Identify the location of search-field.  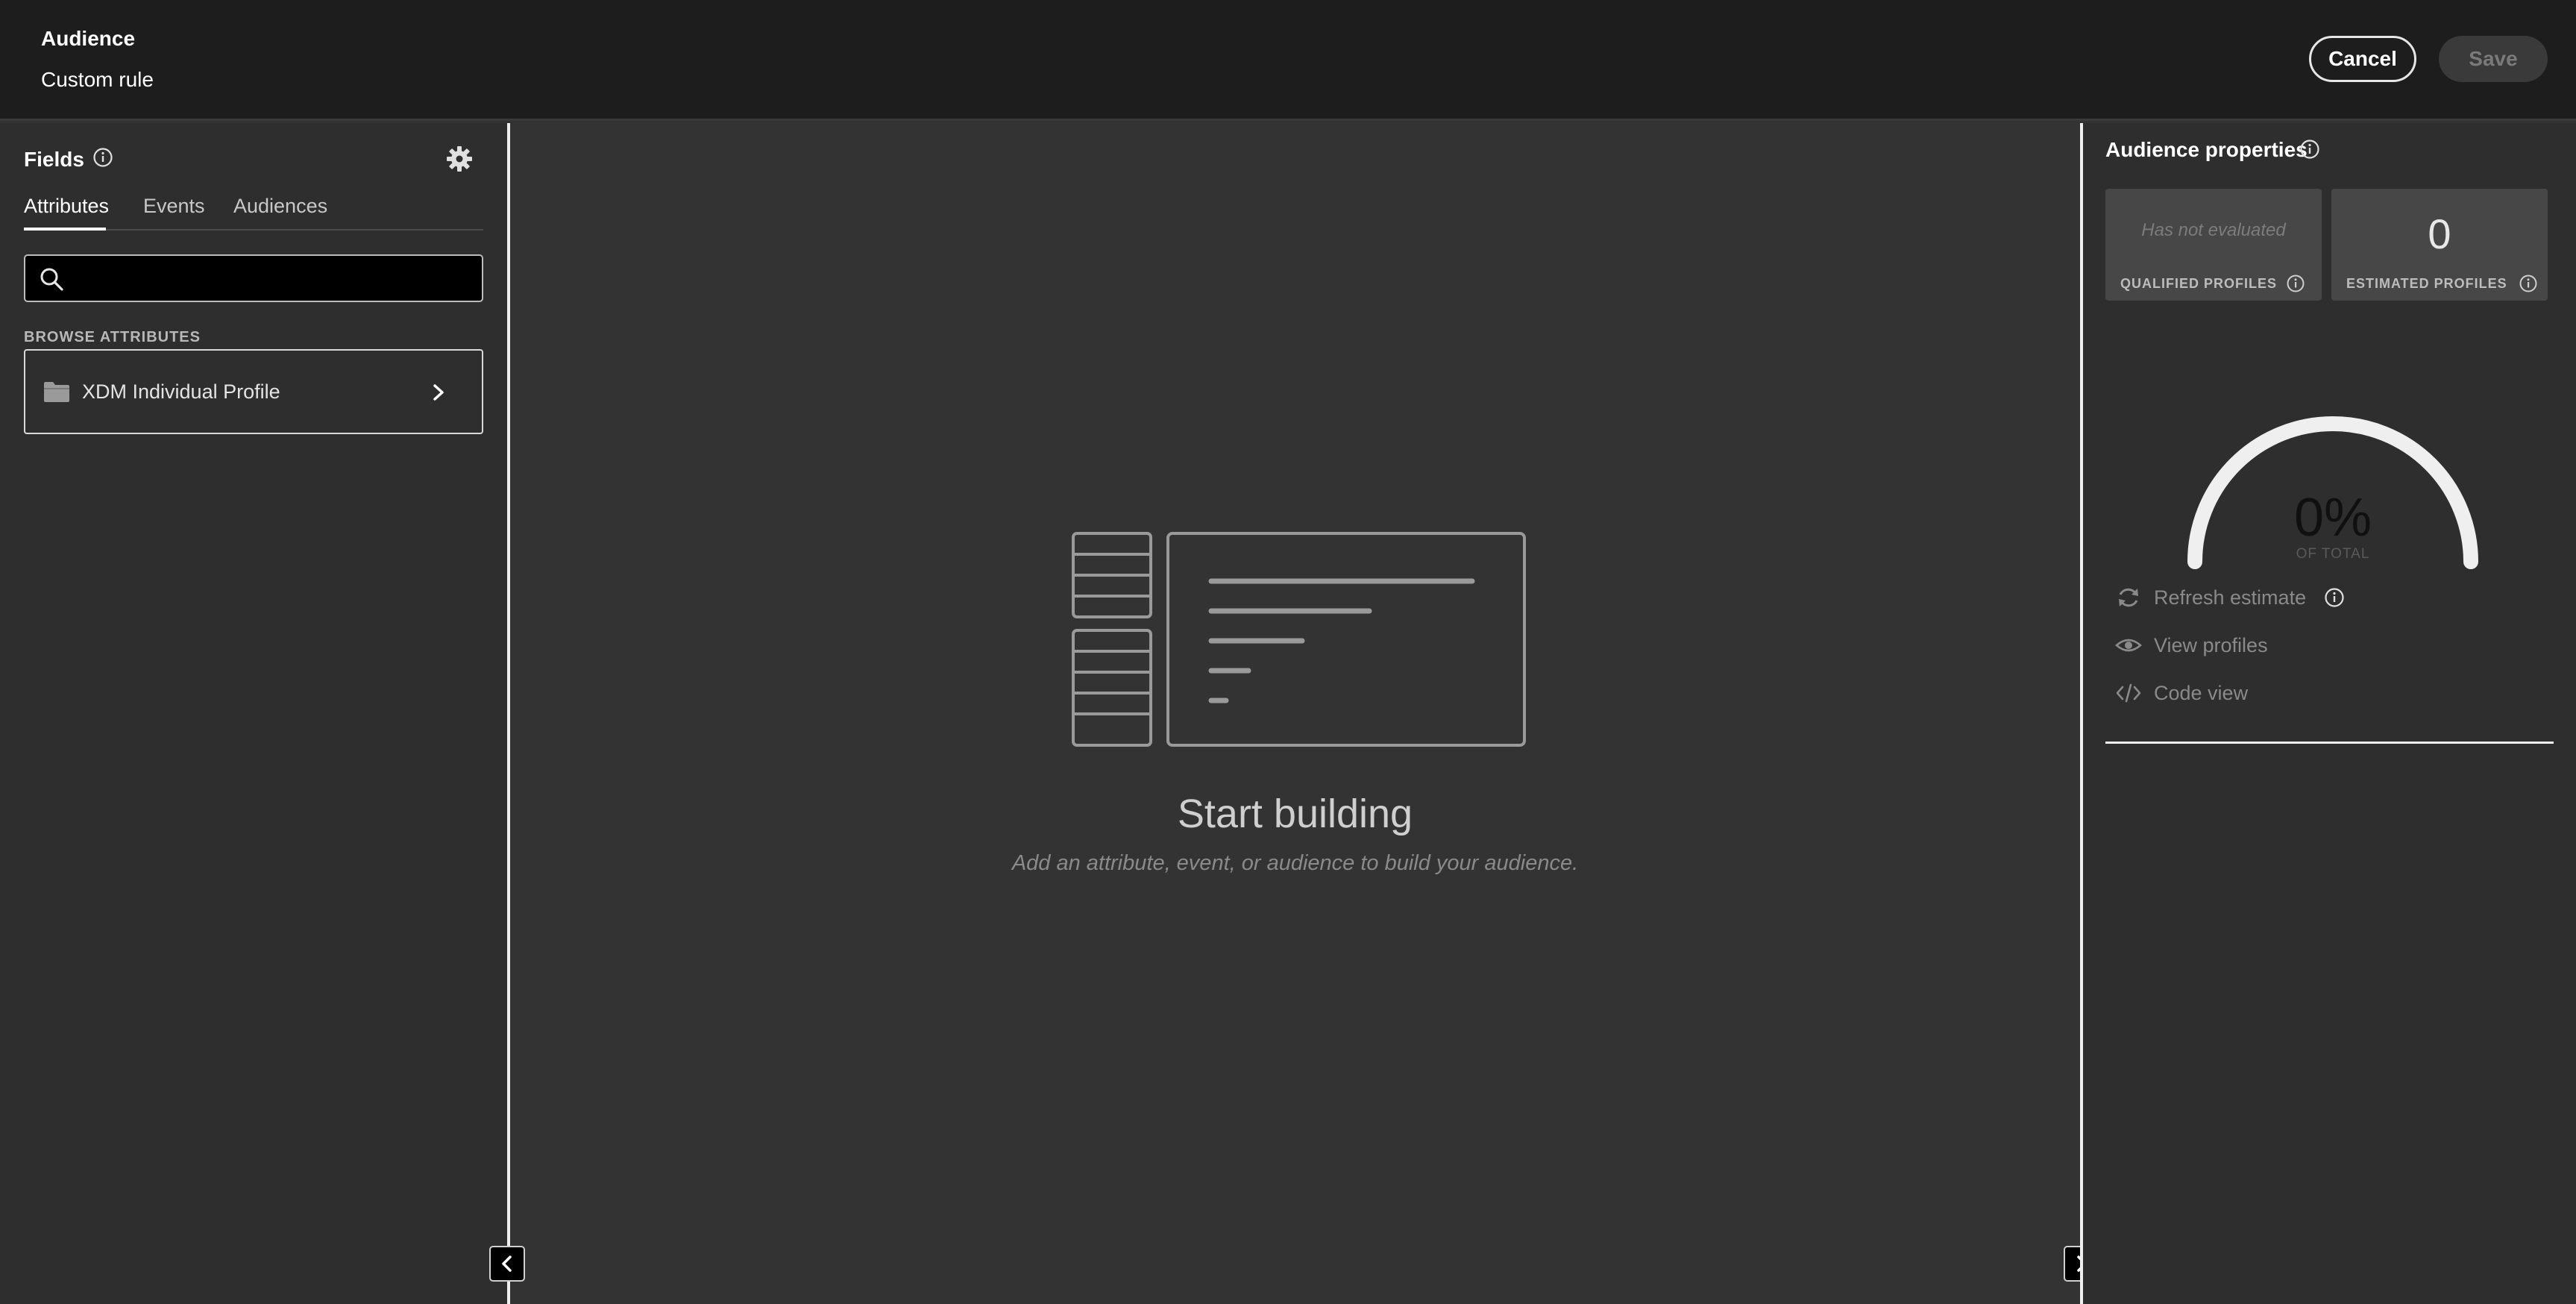
(254, 278).